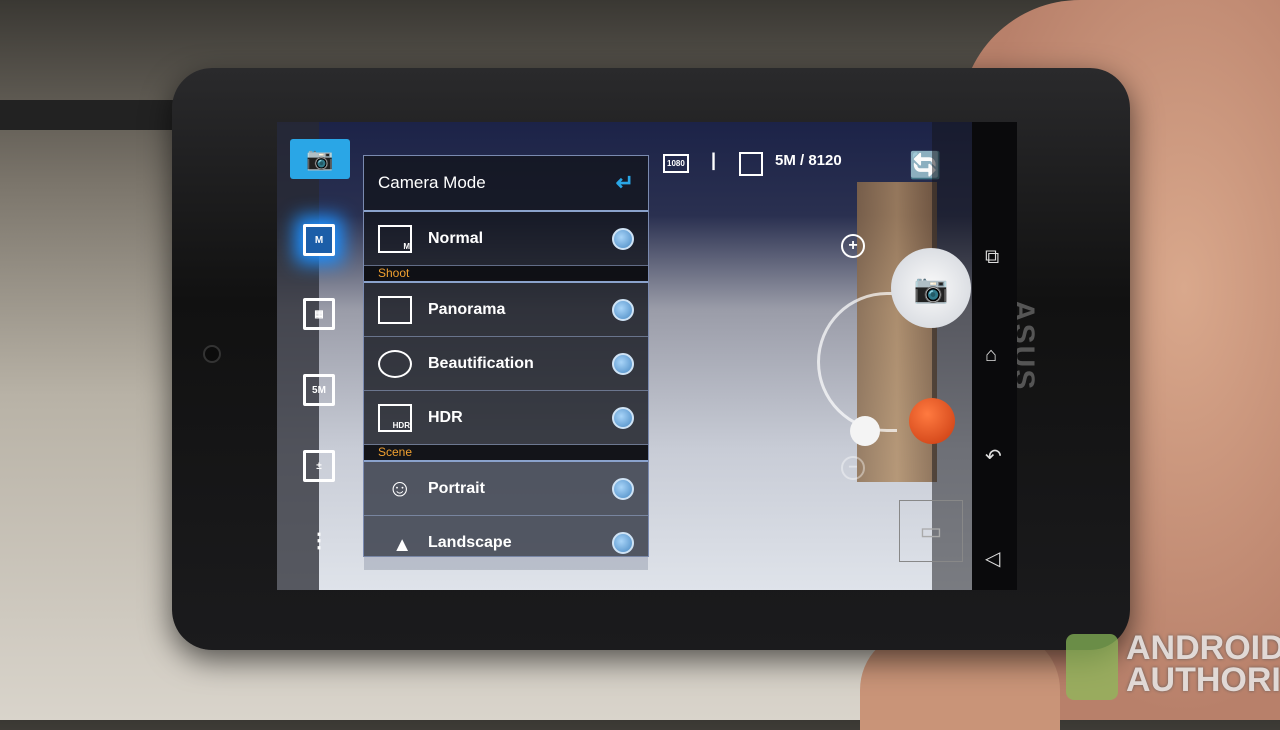  What do you see at coordinates (506, 453) in the screenshot?
I see `section-header-scene: Scene` at bounding box center [506, 453].